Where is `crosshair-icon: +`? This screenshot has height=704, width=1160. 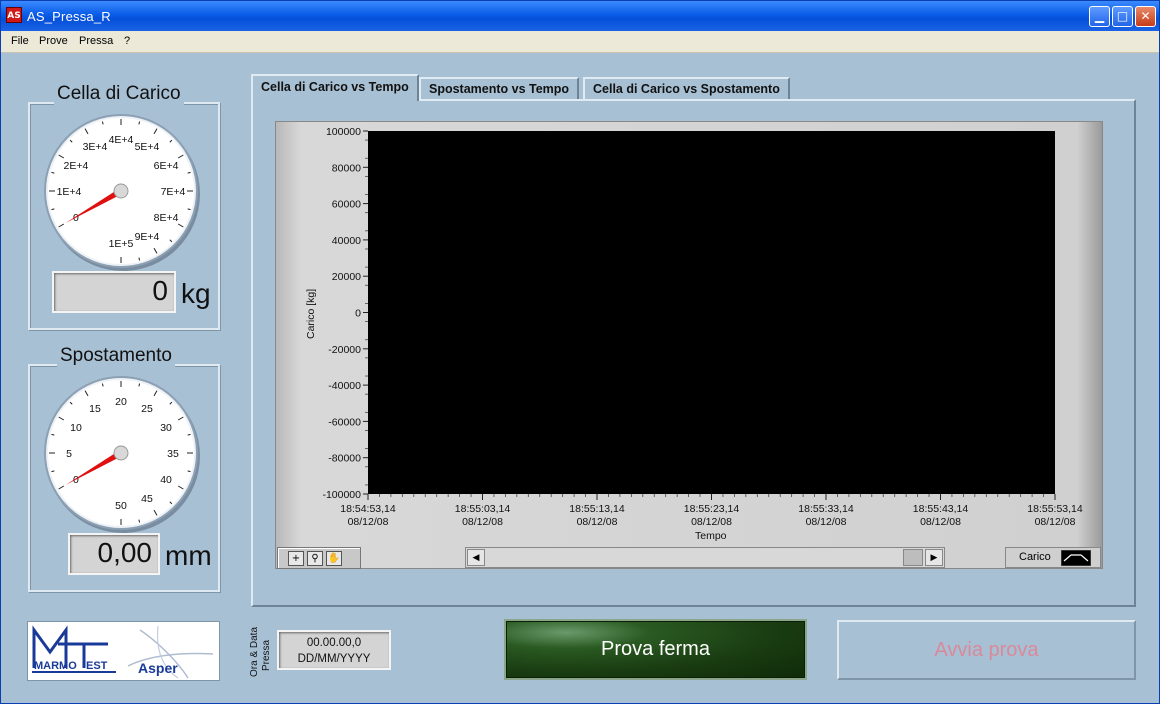
crosshair-icon: + is located at coordinates (296, 558).